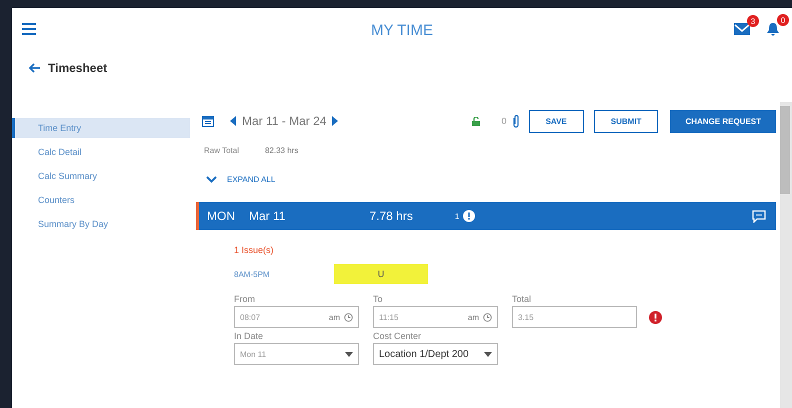 The image size is (792, 408). I want to click on sidebar-item: Time Entry, so click(101, 128).